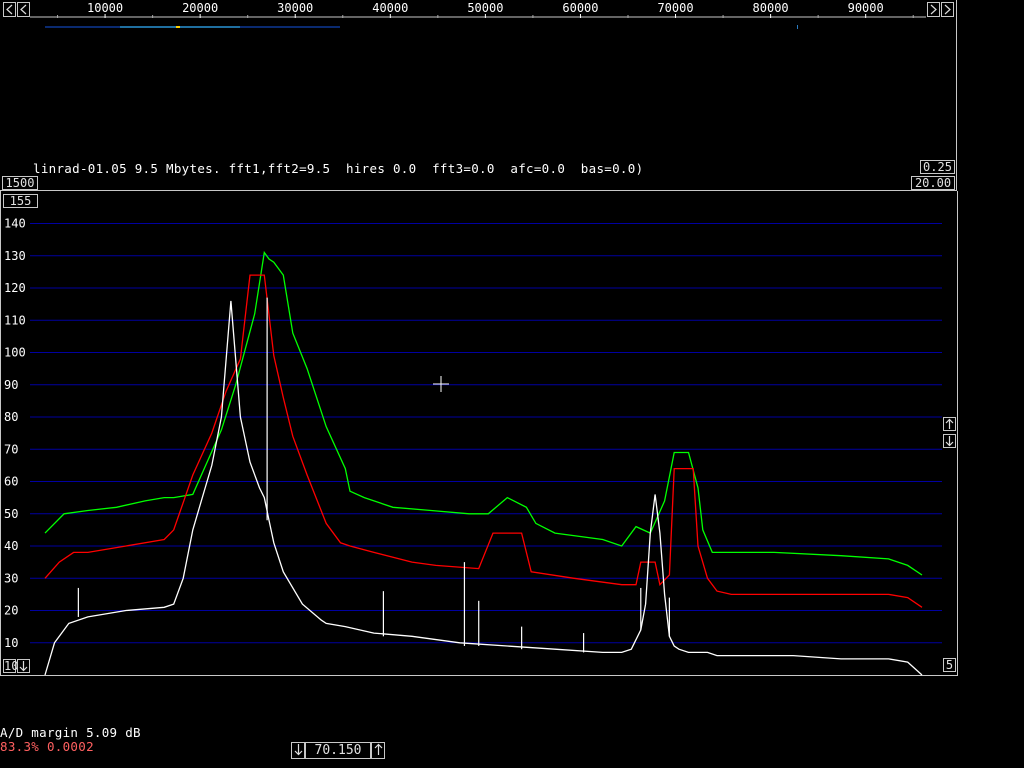 This screenshot has height=768, width=1024. I want to click on y-tick-label: 100, so click(15, 353).